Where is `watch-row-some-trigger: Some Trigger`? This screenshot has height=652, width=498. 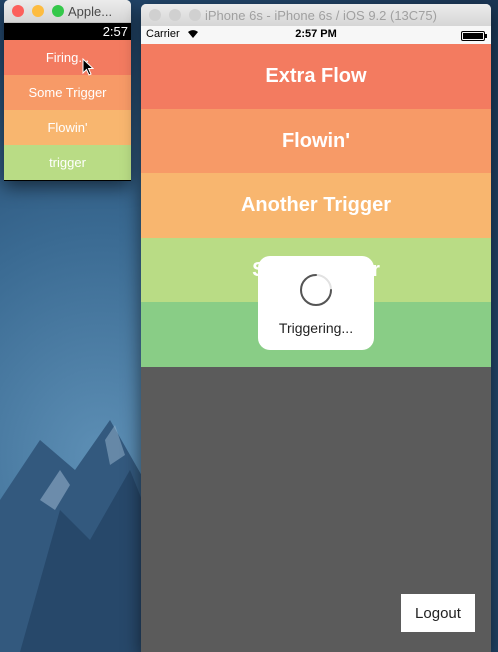 watch-row-some-trigger: Some Trigger is located at coordinates (67, 92).